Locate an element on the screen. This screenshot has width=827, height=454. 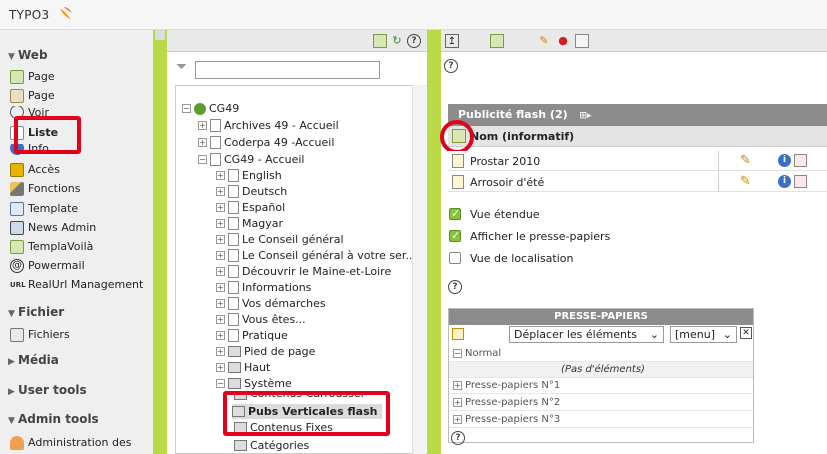
tree-node: + Pied de page is located at coordinates (265, 351).